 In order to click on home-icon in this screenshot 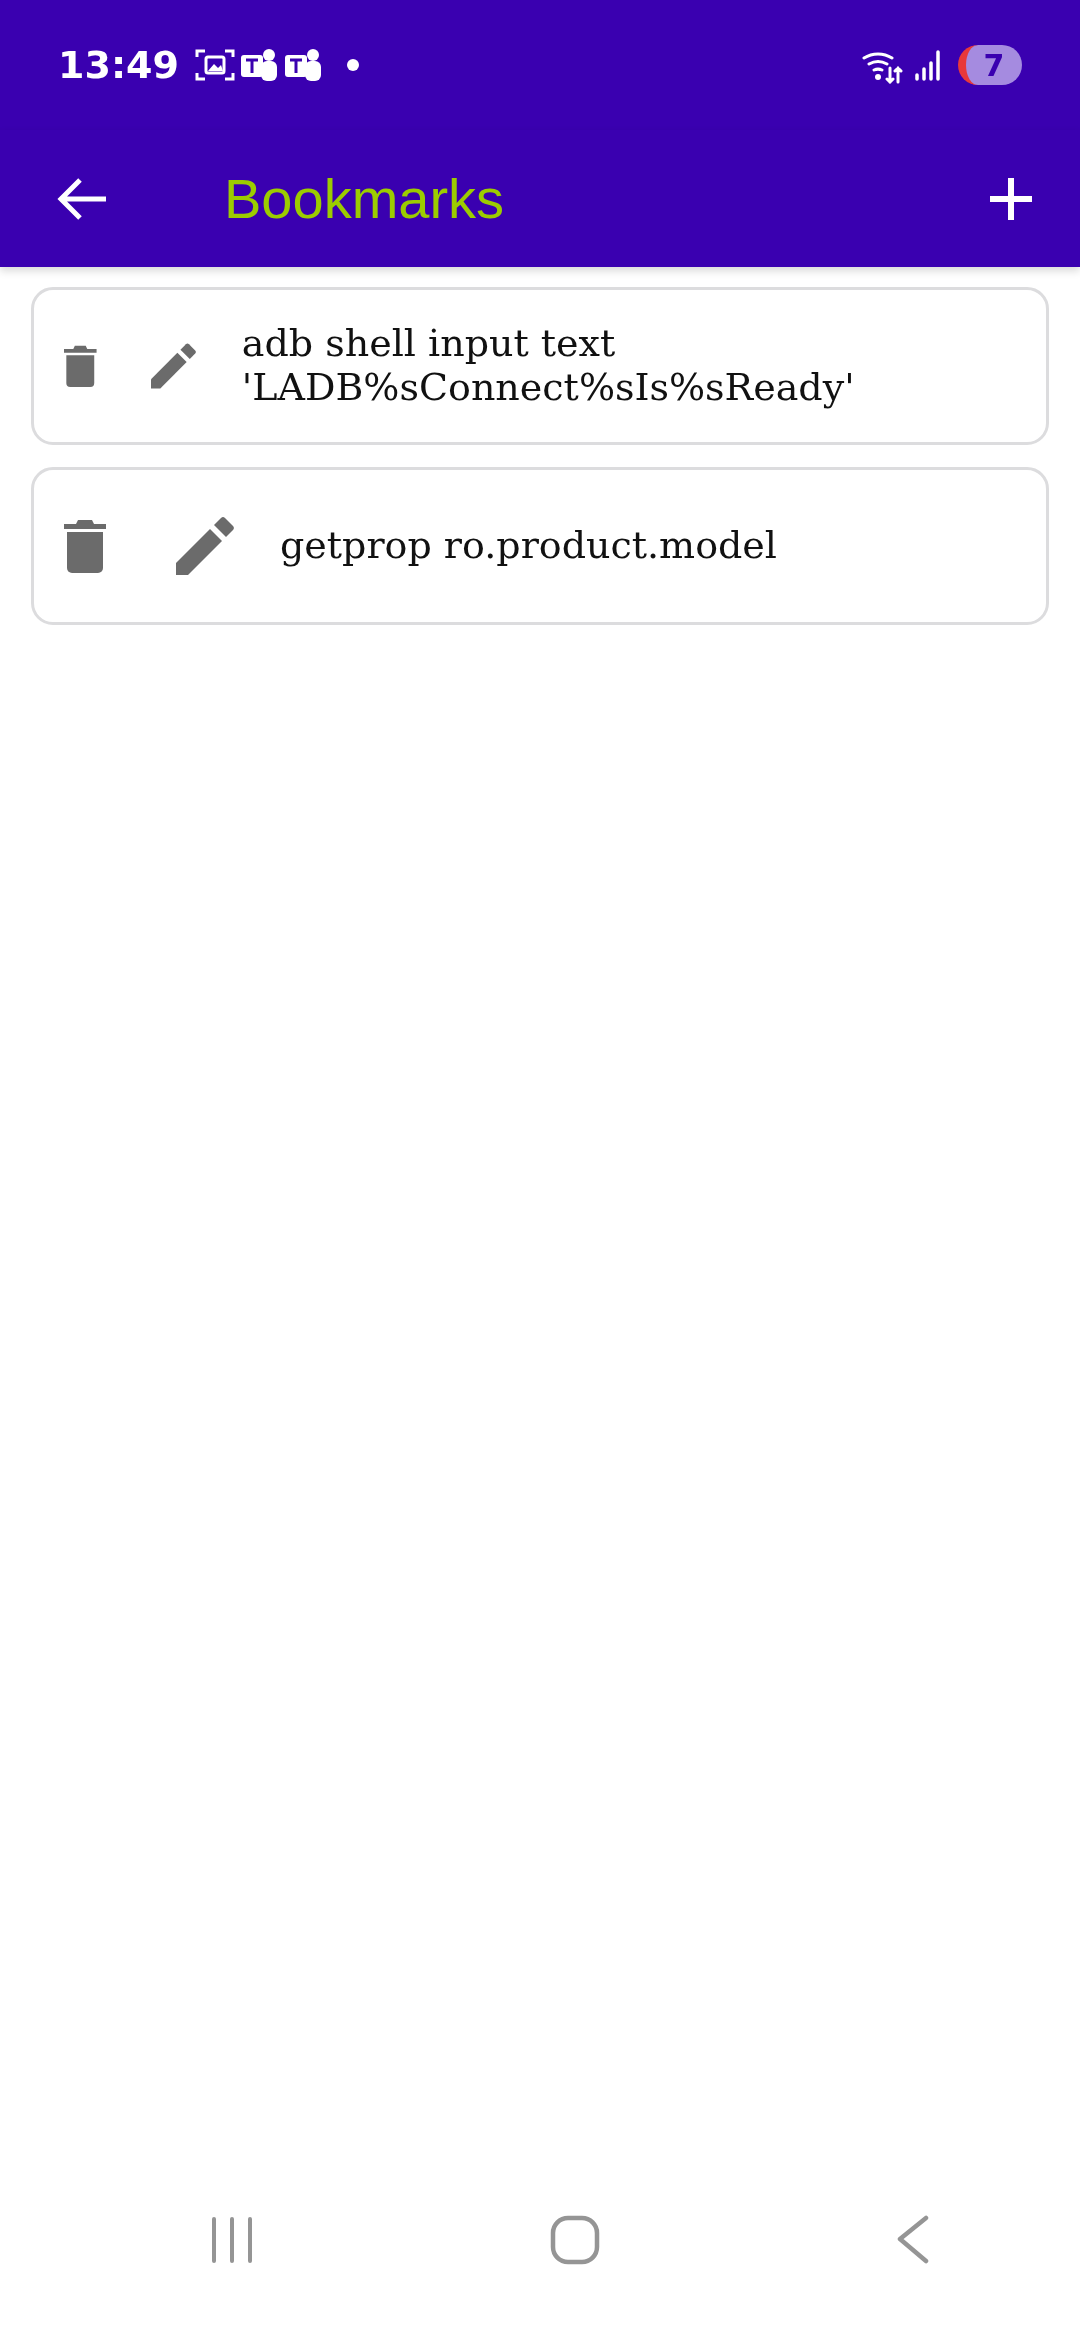, I will do `click(575, 2240)`.